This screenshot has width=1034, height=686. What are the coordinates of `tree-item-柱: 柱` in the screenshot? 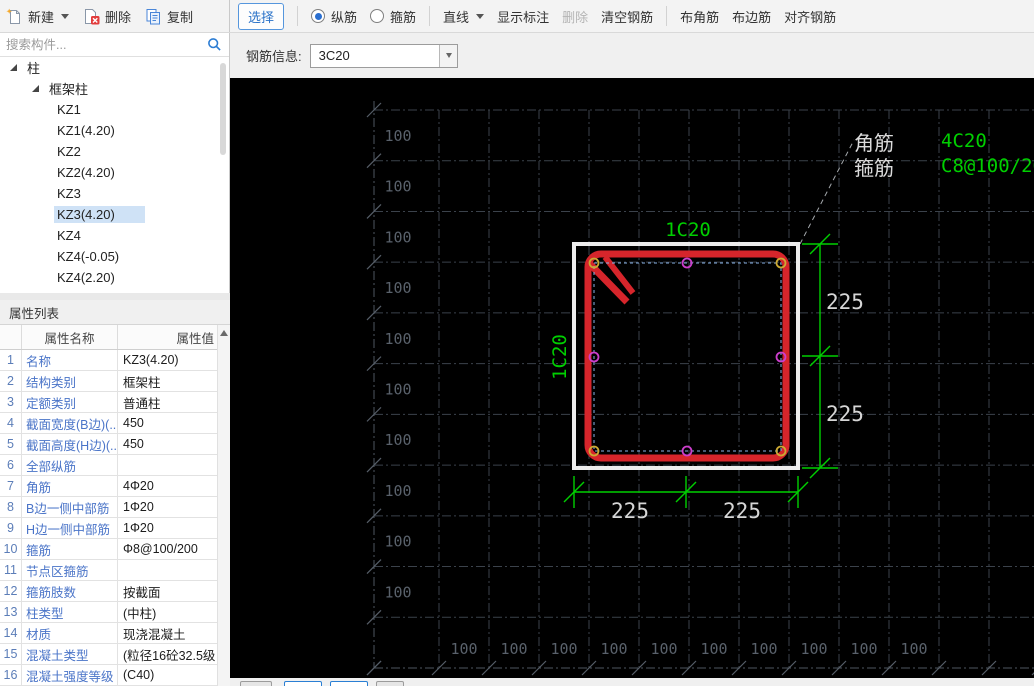 It's located at (115, 67).